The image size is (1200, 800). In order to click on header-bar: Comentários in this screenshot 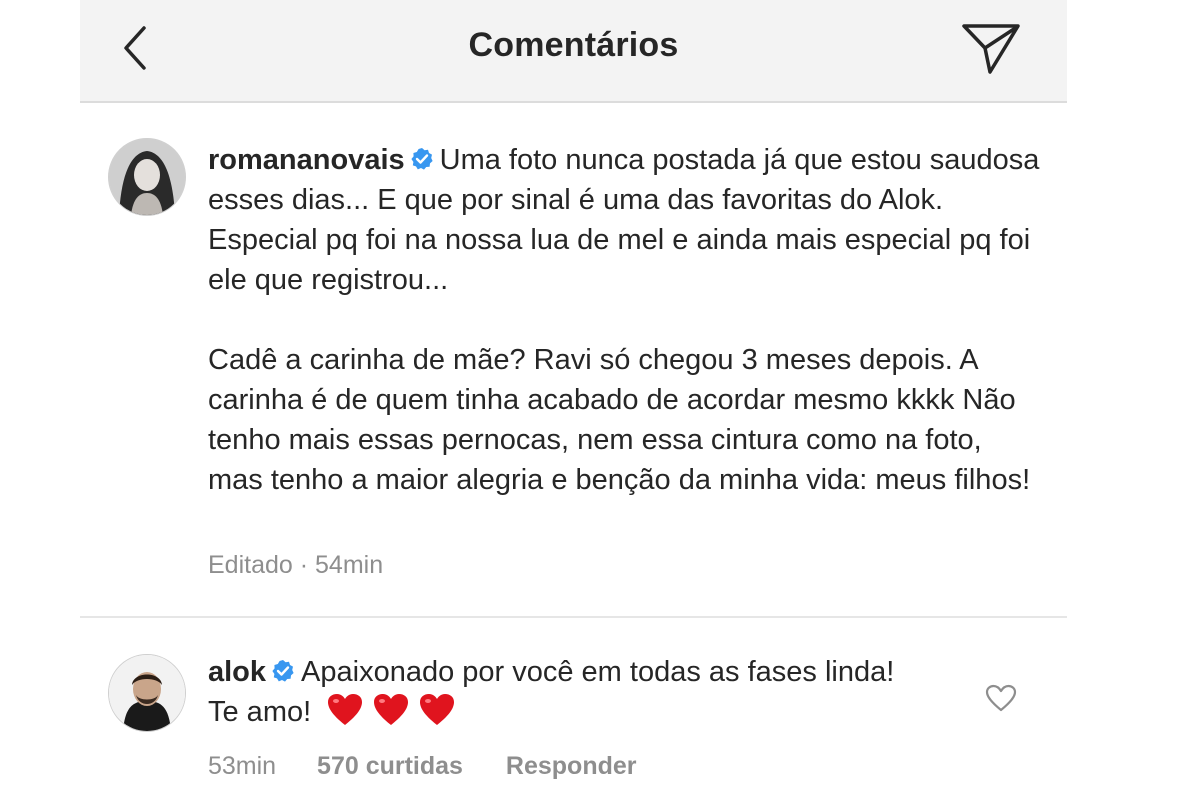, I will do `click(573, 51)`.